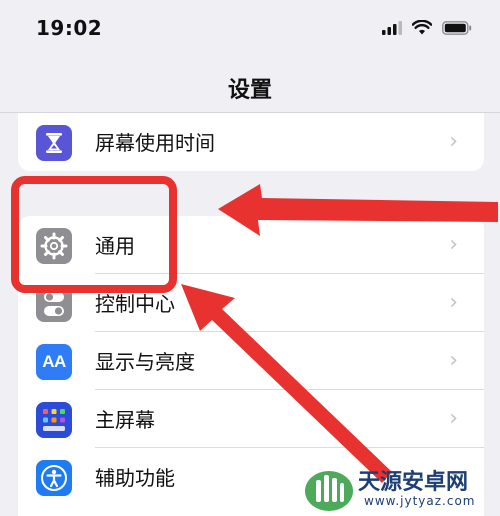  Describe the element at coordinates (69, 28) in the screenshot. I see `status-time: 19:02` at that location.